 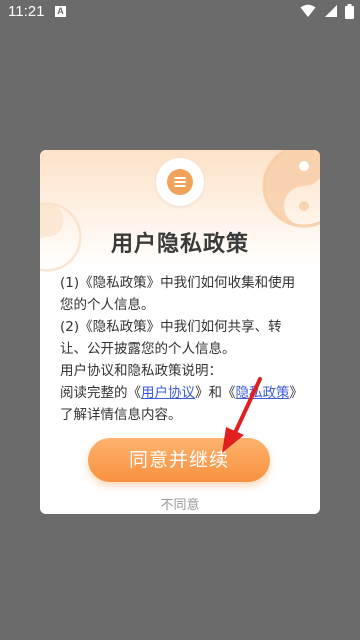 I want to click on notification-badge: A, so click(x=60, y=11).